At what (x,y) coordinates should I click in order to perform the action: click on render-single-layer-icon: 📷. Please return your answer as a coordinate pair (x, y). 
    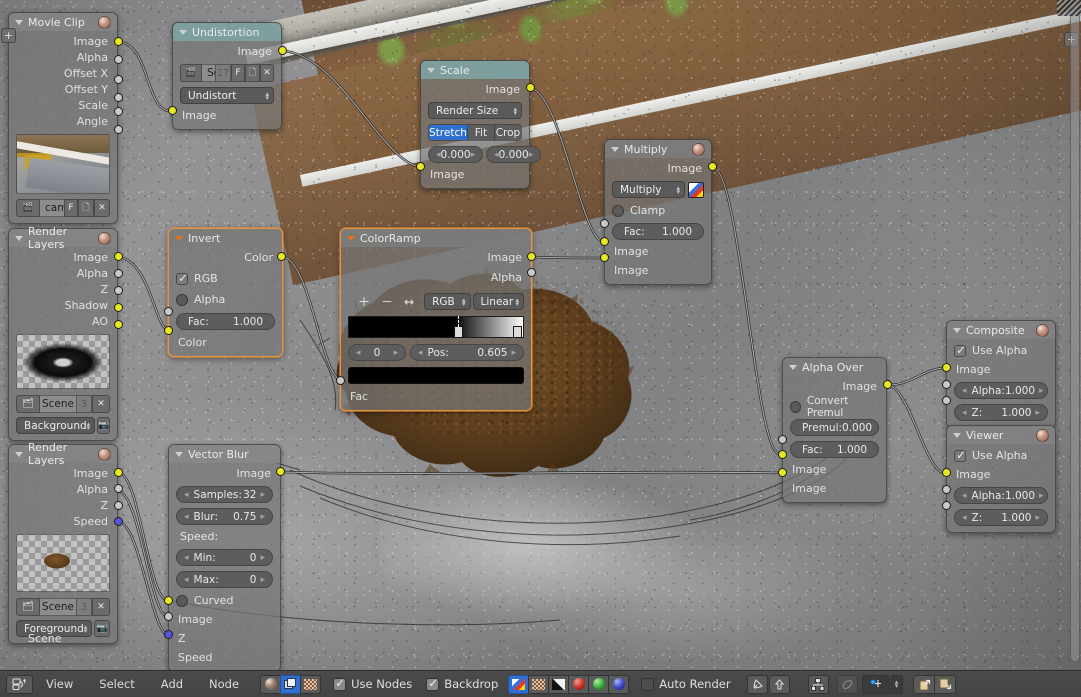
    Looking at the image, I should click on (104, 425).